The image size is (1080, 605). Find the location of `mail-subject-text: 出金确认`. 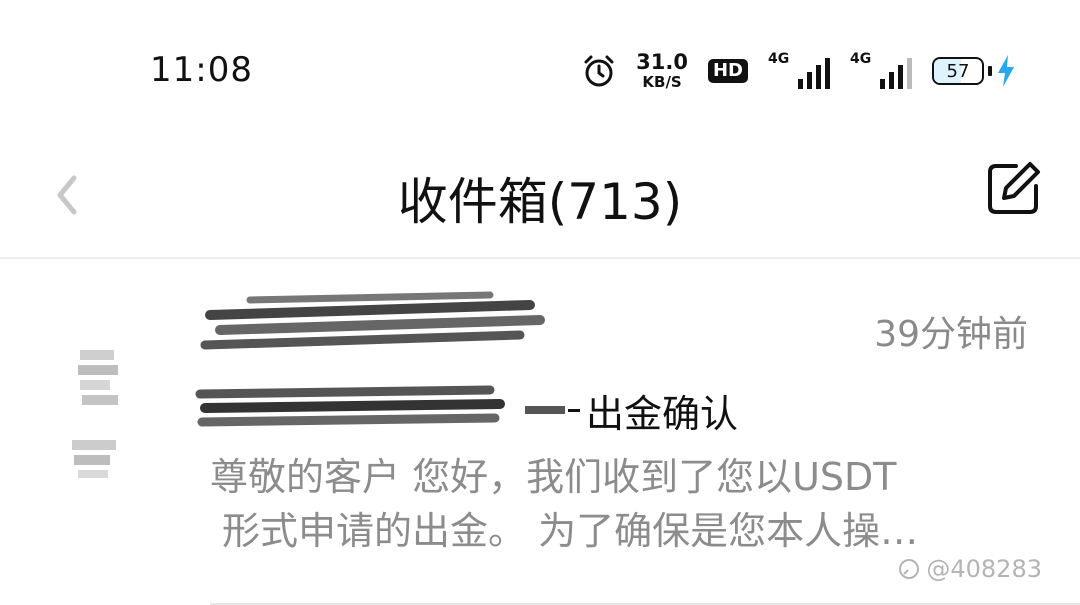

mail-subject-text: 出金确认 is located at coordinates (662, 413).